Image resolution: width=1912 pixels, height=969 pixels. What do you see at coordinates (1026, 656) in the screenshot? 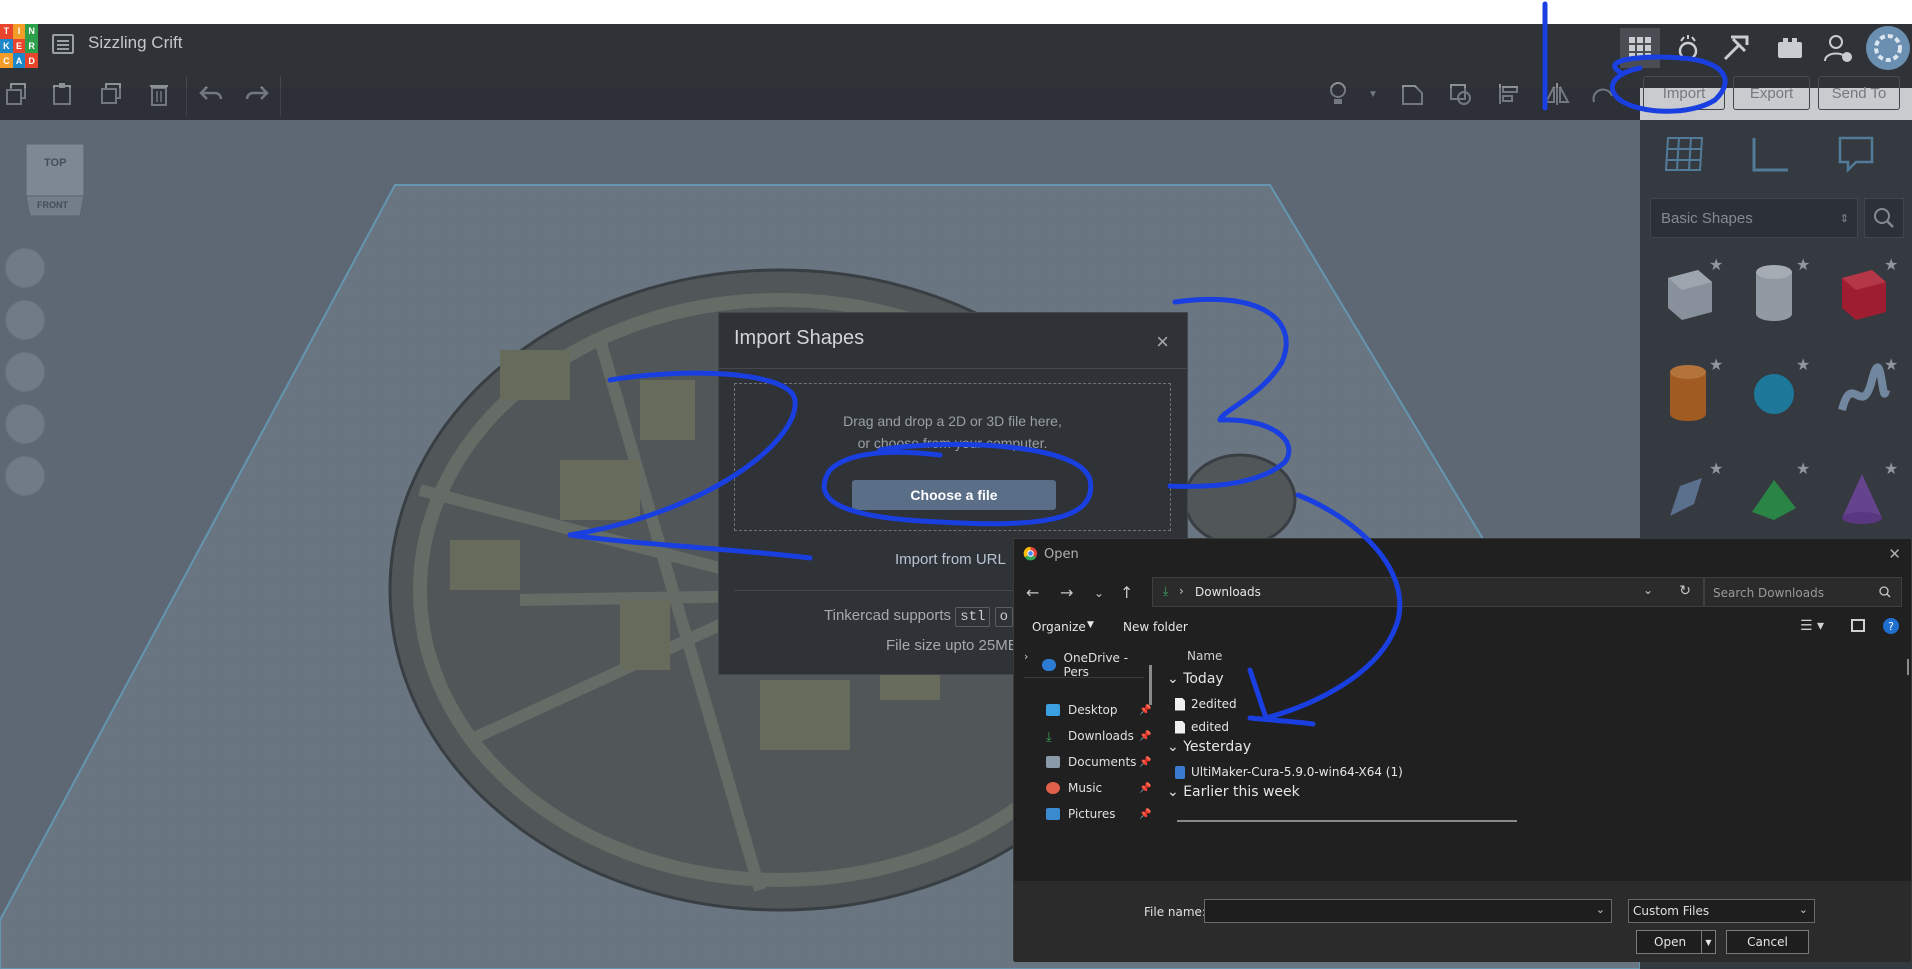
I see `expand-chevron-icon: ›` at bounding box center [1026, 656].